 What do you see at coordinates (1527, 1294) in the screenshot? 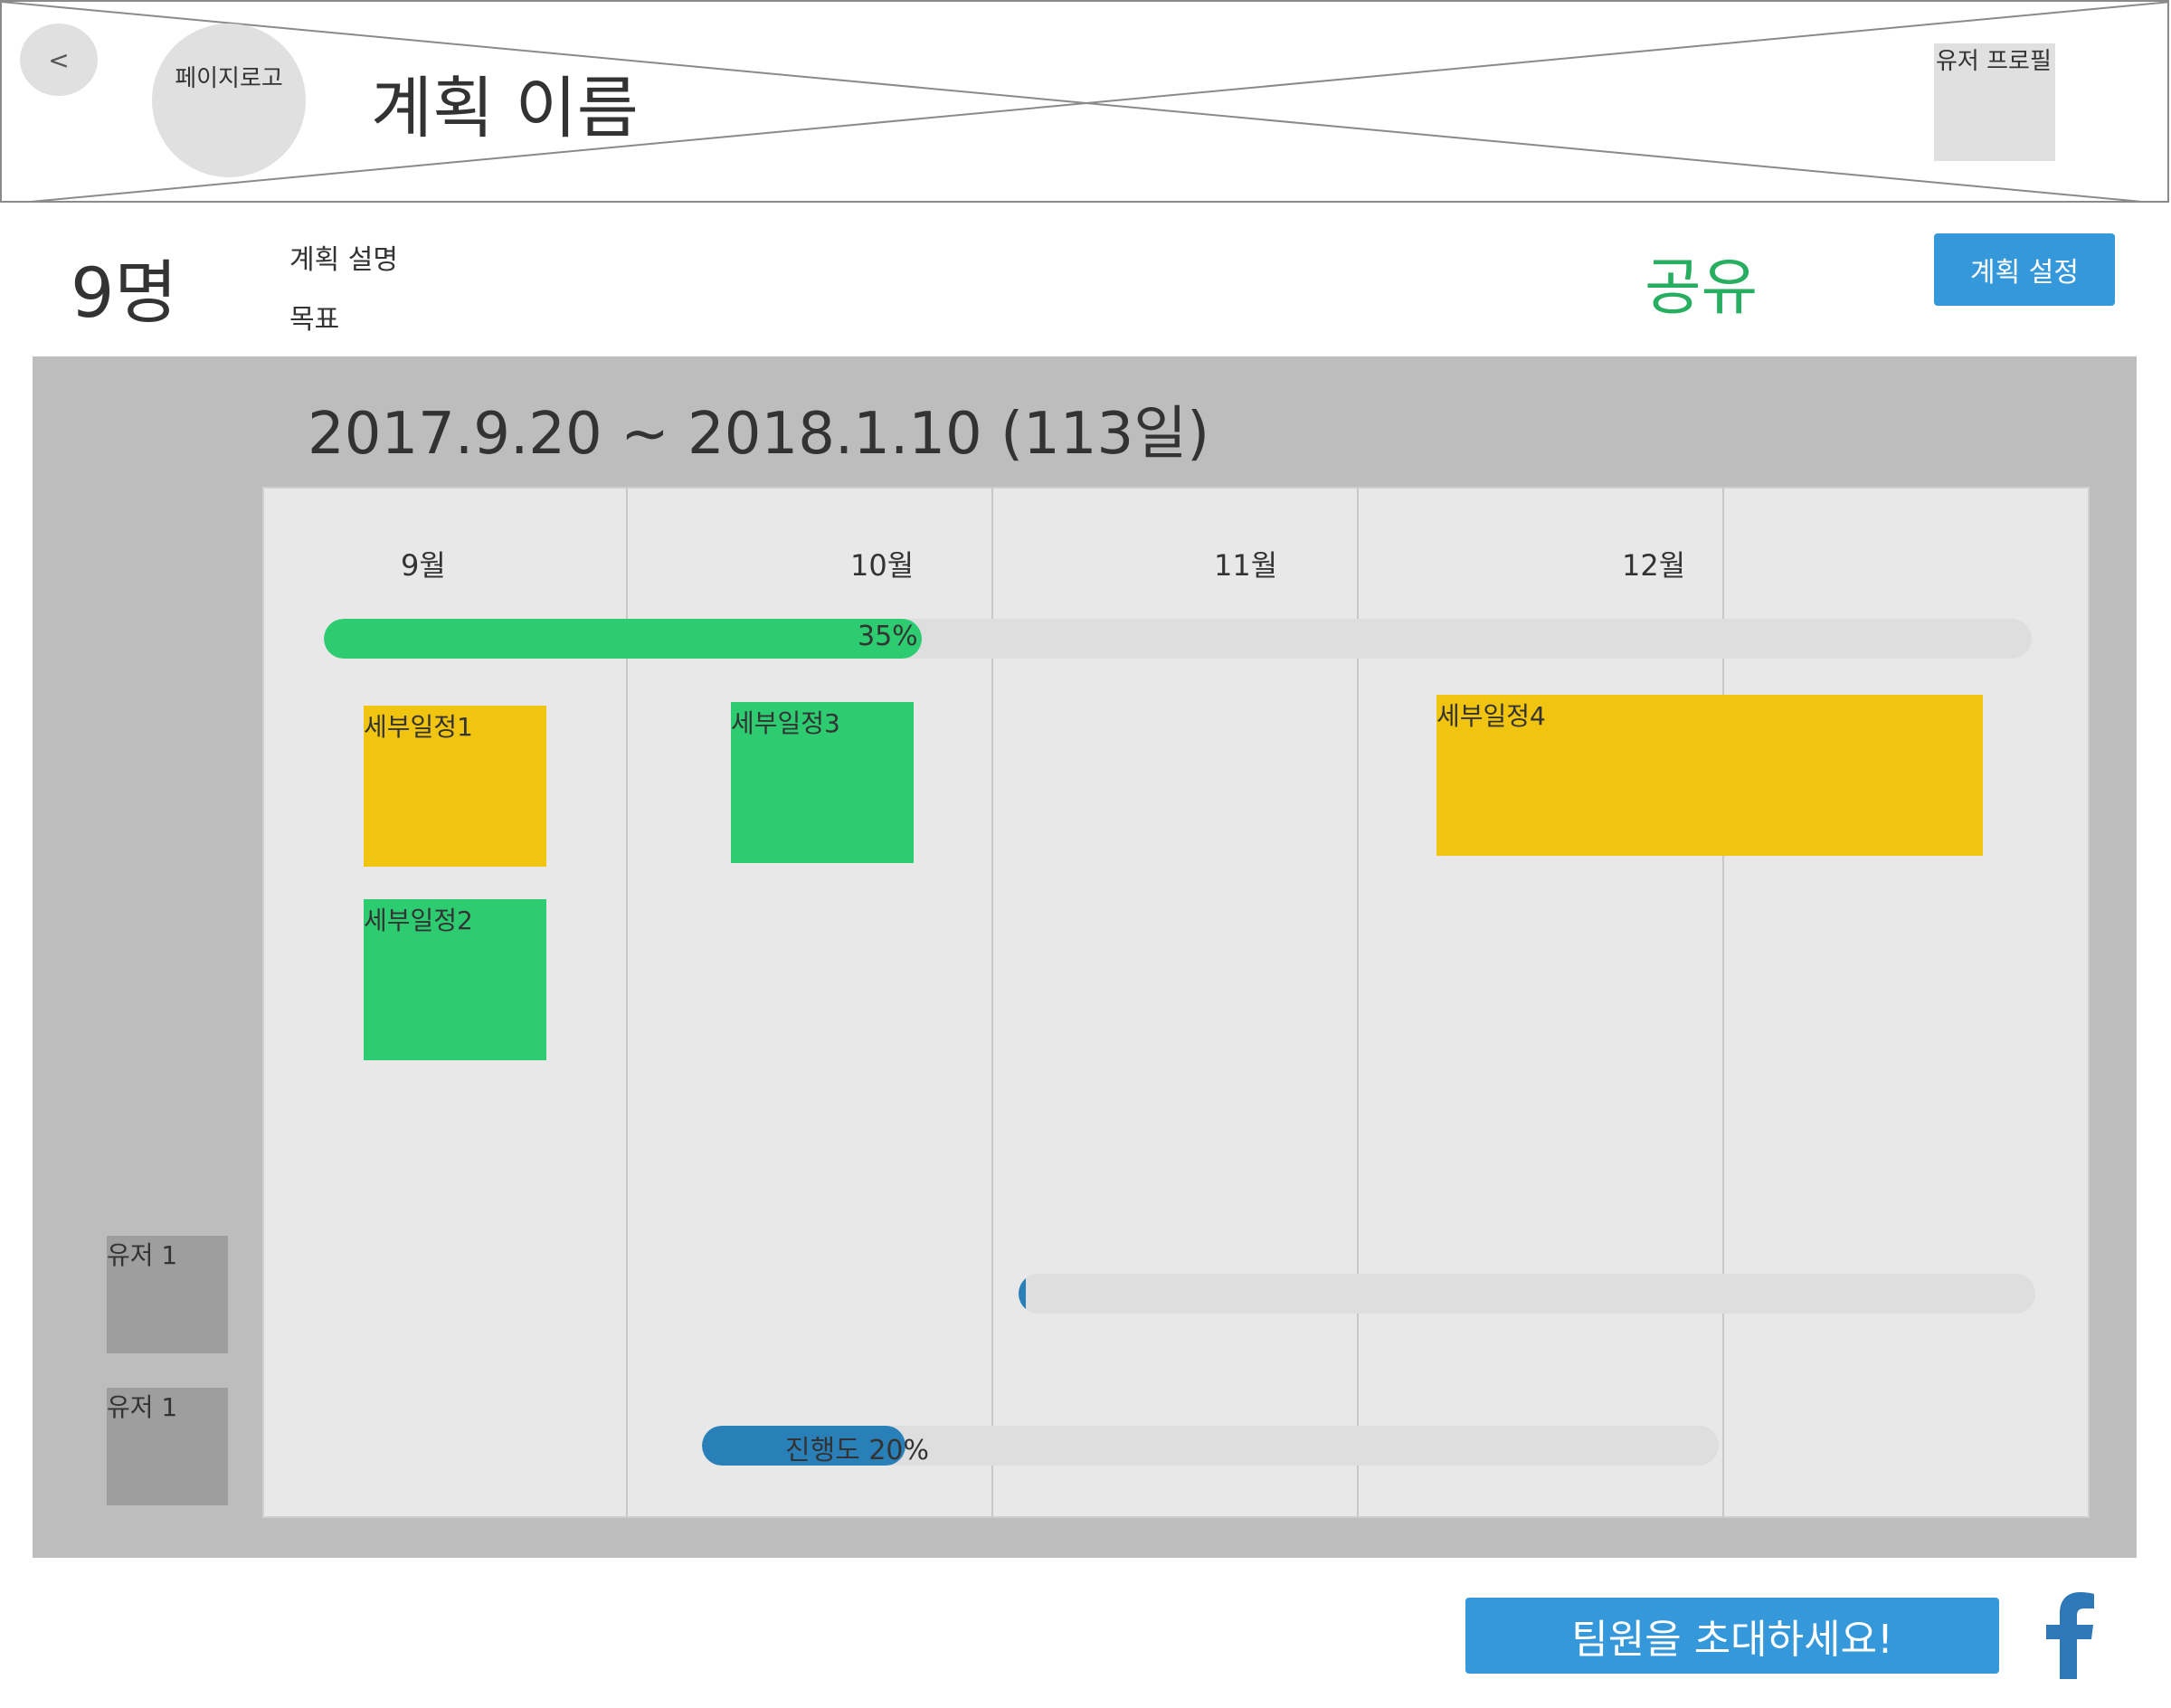
I see `user-progress-track` at bounding box center [1527, 1294].